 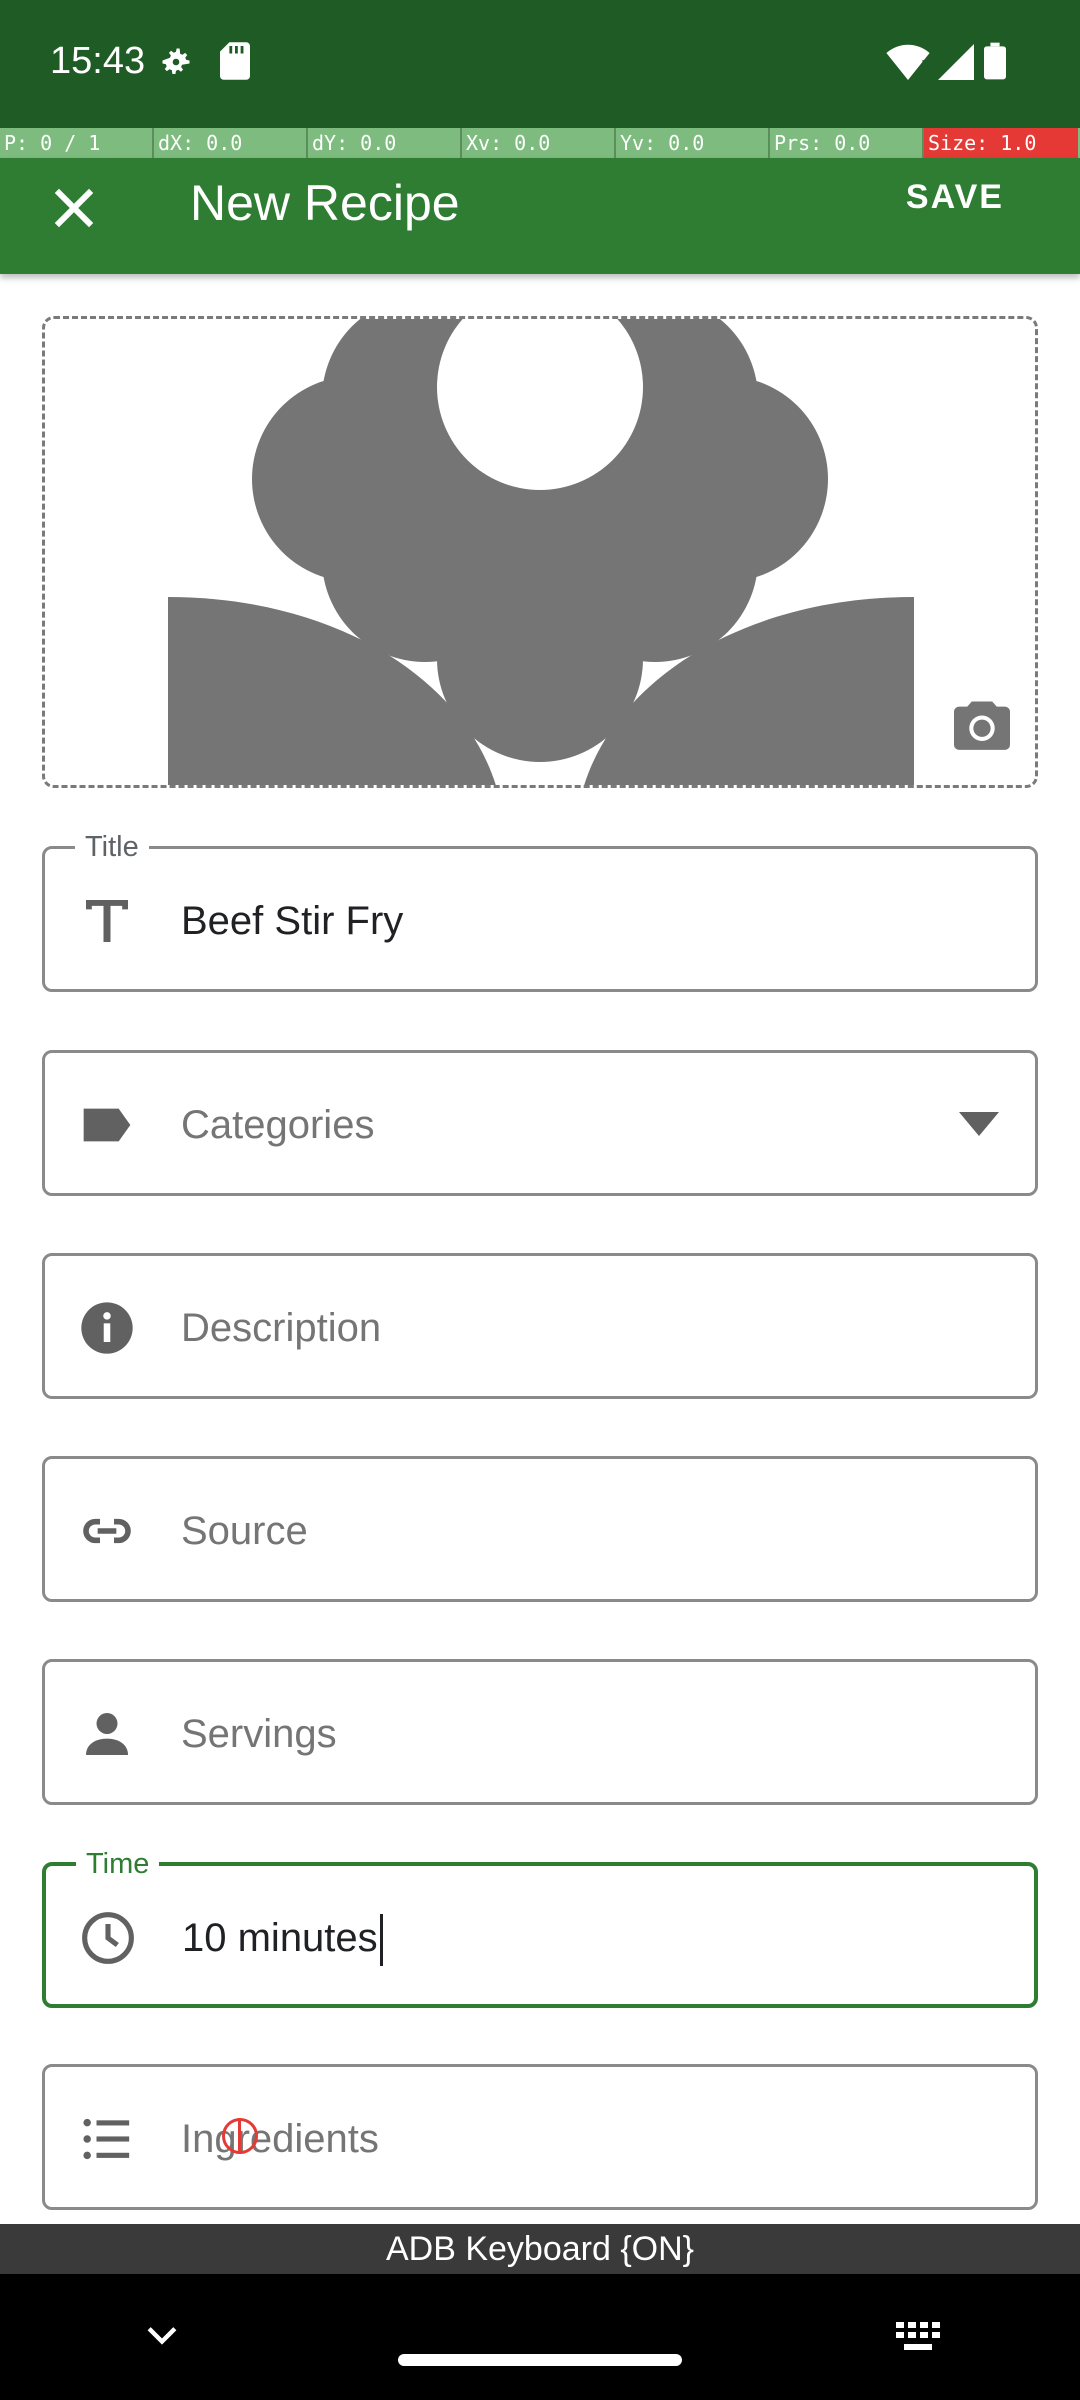 I want to click on list-icon, so click(x=106, y=2139).